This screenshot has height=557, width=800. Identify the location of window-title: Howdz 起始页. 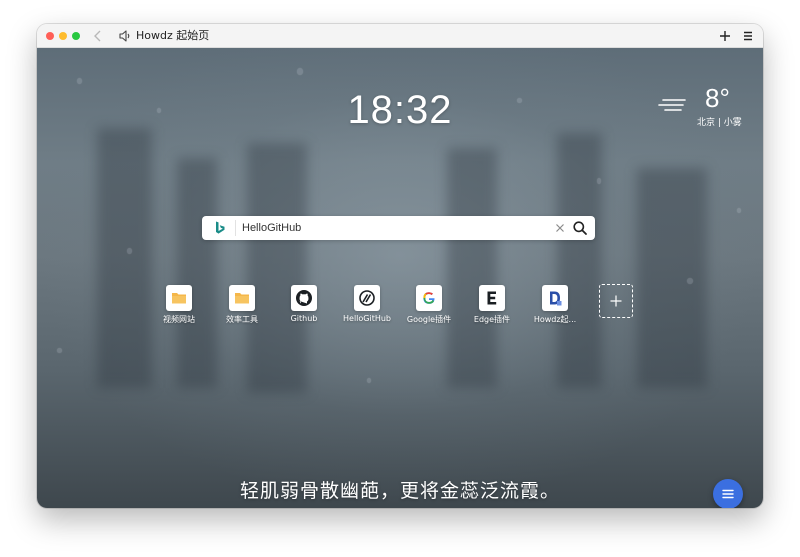
(173, 35).